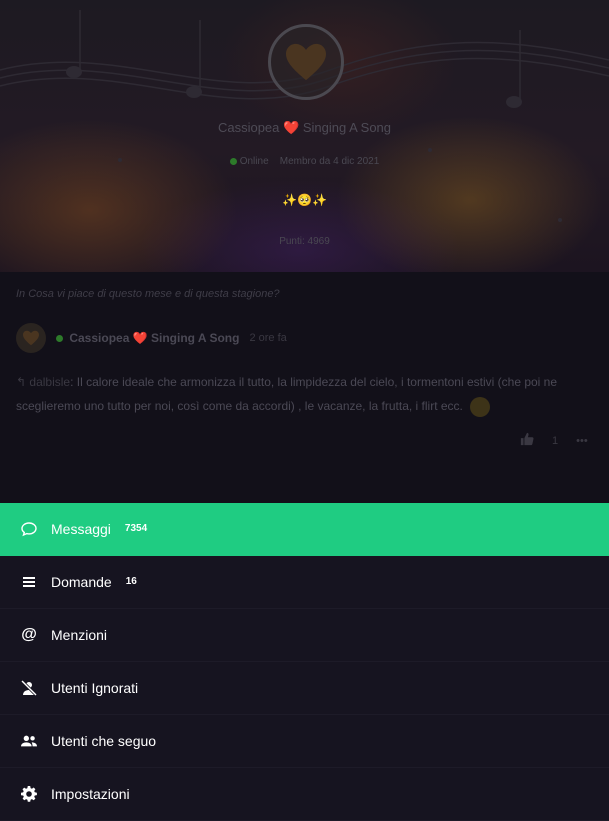 The height and width of the screenshot is (821, 609). What do you see at coordinates (136, 528) in the screenshot?
I see `menu-count: 7354` at bounding box center [136, 528].